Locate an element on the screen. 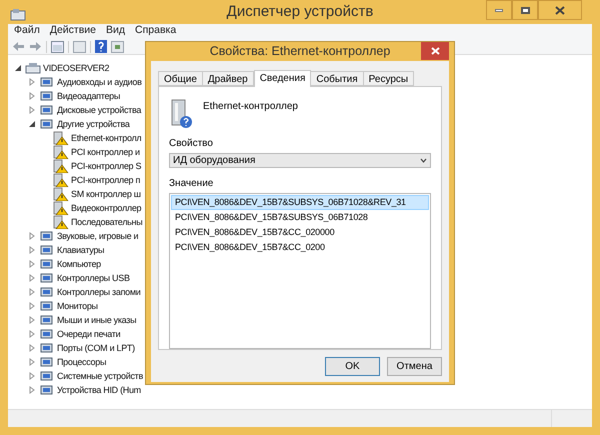  property-label: Свойство is located at coordinates (191, 143).